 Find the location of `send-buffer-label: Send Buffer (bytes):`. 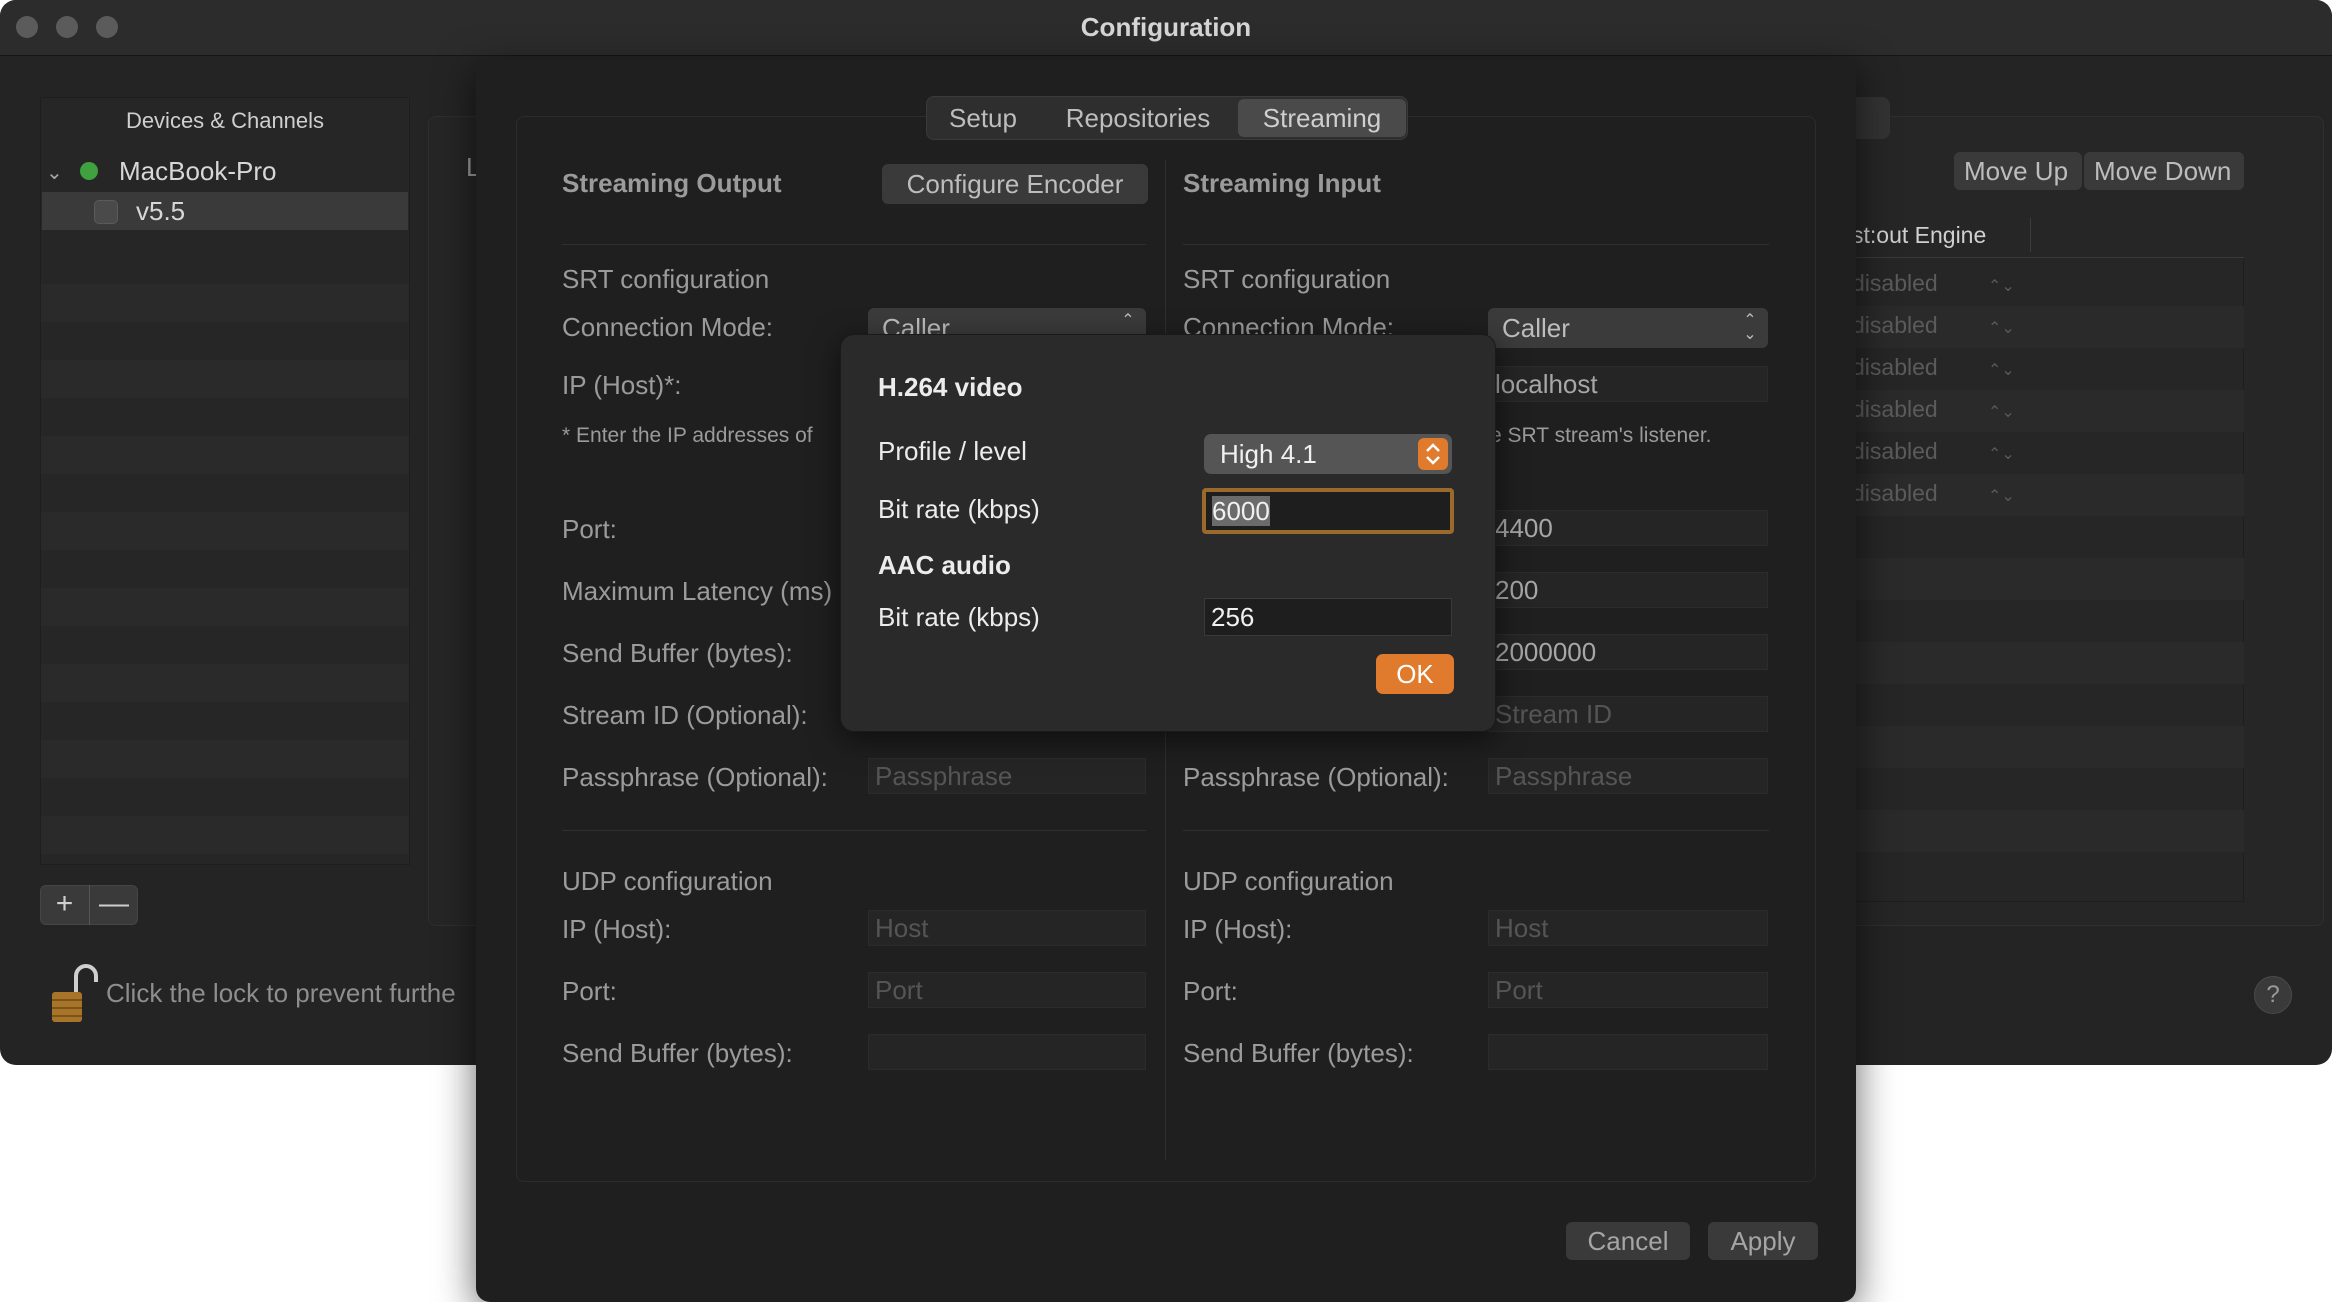

send-buffer-label: Send Buffer (bytes): is located at coordinates (677, 653).